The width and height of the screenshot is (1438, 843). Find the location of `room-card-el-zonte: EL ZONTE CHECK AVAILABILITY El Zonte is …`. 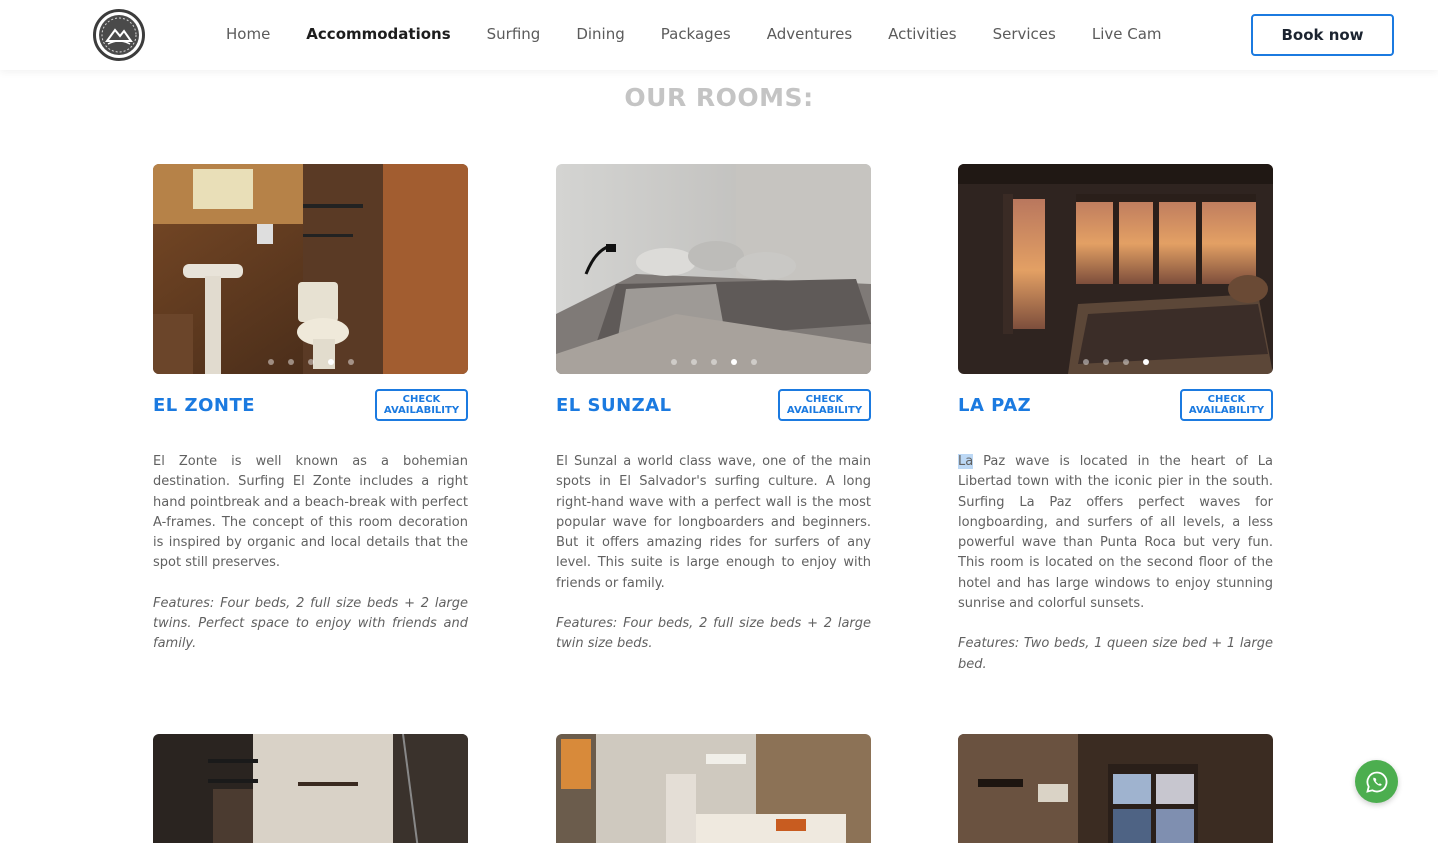

room-card-el-zonte: EL ZONTE CHECK AVAILABILITY El Zonte is … is located at coordinates (310, 409).